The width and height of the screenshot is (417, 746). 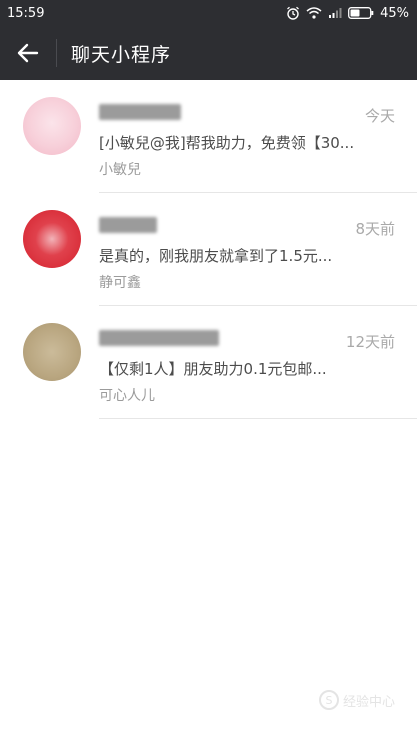 I want to click on status-bar: 15:59 45%, so click(x=208, y=13).